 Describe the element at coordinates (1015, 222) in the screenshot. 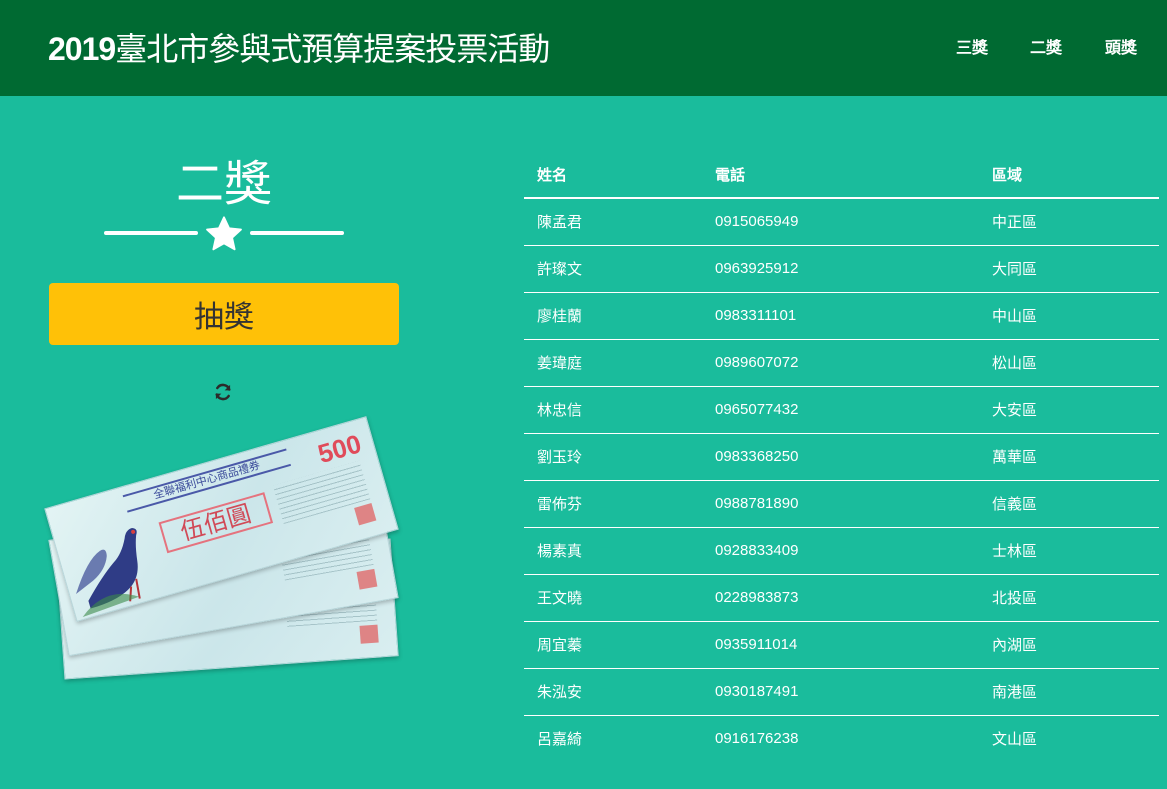

I see `cell-area: 中正區` at that location.